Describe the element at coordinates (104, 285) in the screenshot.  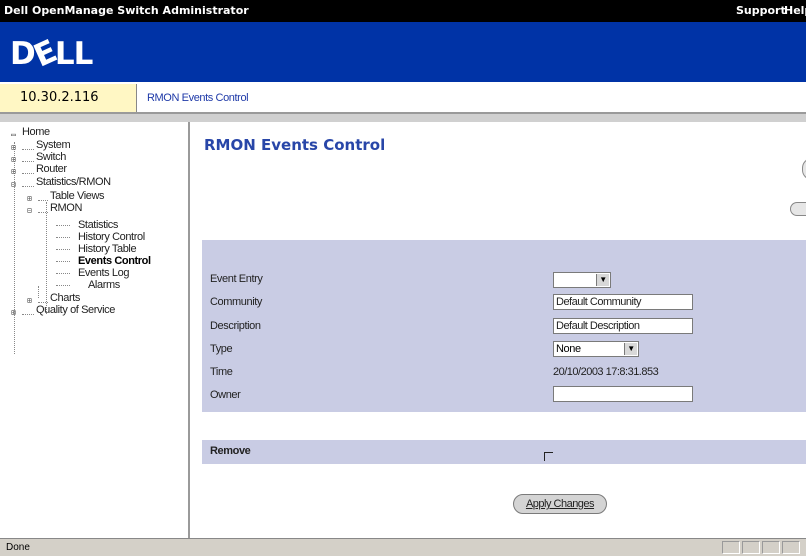
I see `nav-alarms: Alarms` at that location.